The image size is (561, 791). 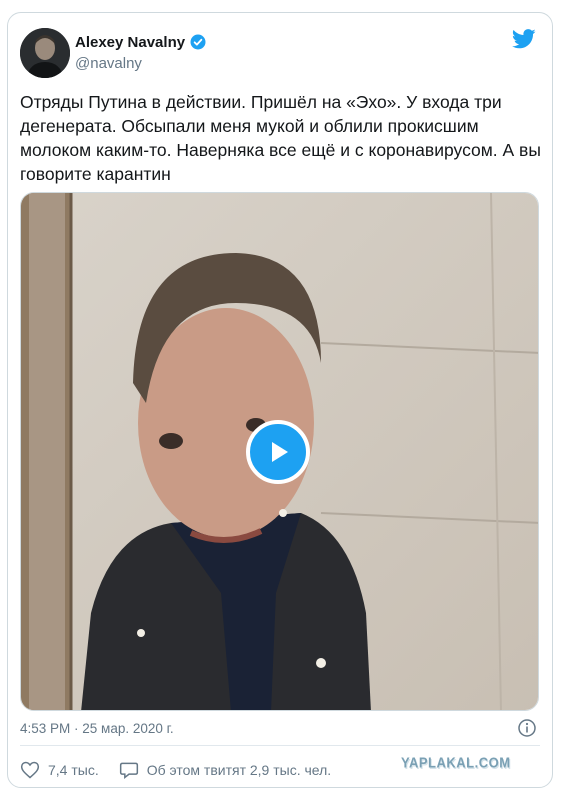 What do you see at coordinates (198, 42) in the screenshot?
I see `verified-badge-icon` at bounding box center [198, 42].